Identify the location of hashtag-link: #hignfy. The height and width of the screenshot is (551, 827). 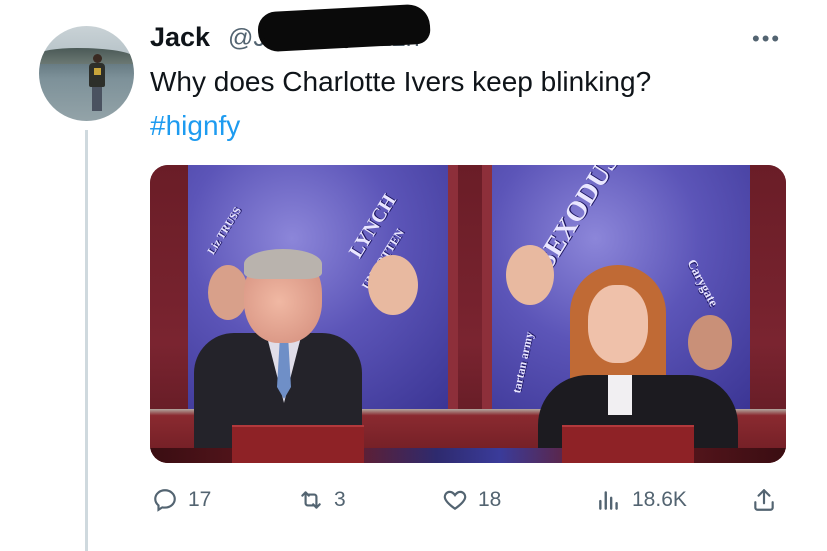
(195, 126).